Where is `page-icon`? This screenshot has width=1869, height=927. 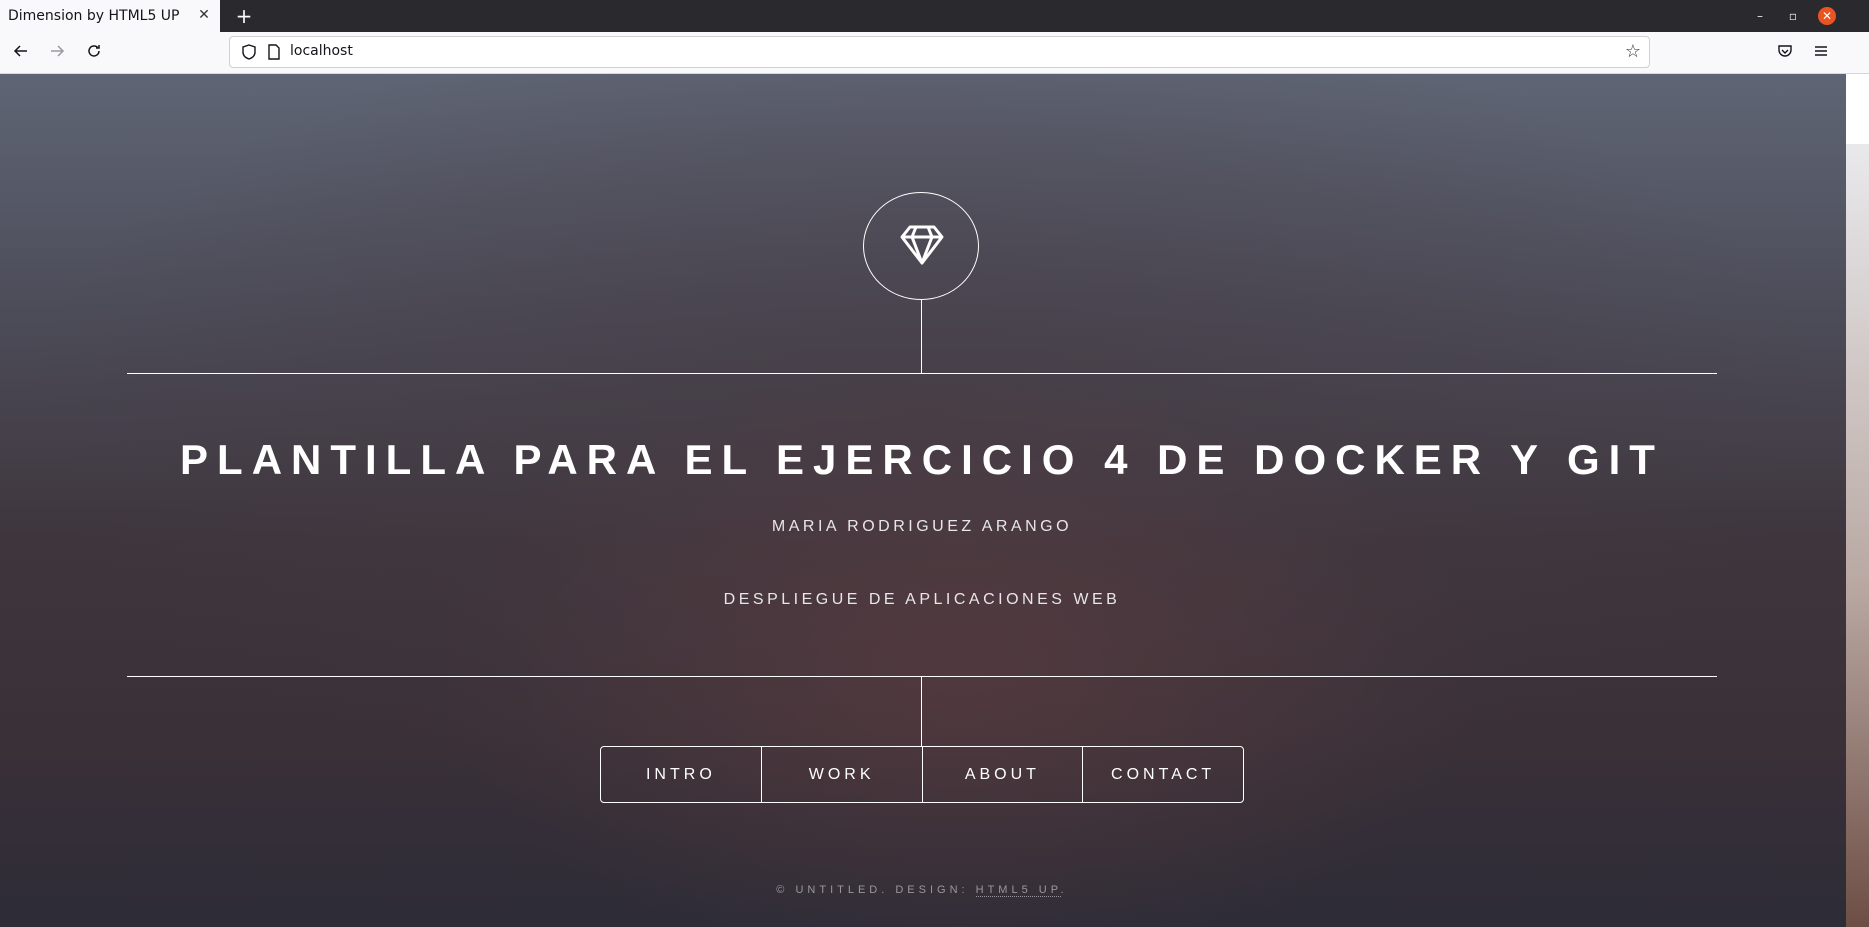
page-icon is located at coordinates (274, 52).